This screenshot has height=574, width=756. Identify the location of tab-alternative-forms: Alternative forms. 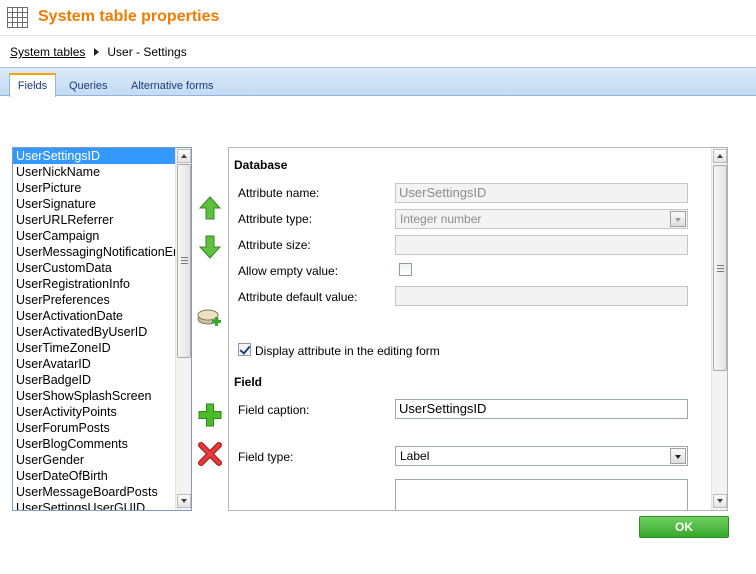
(172, 86).